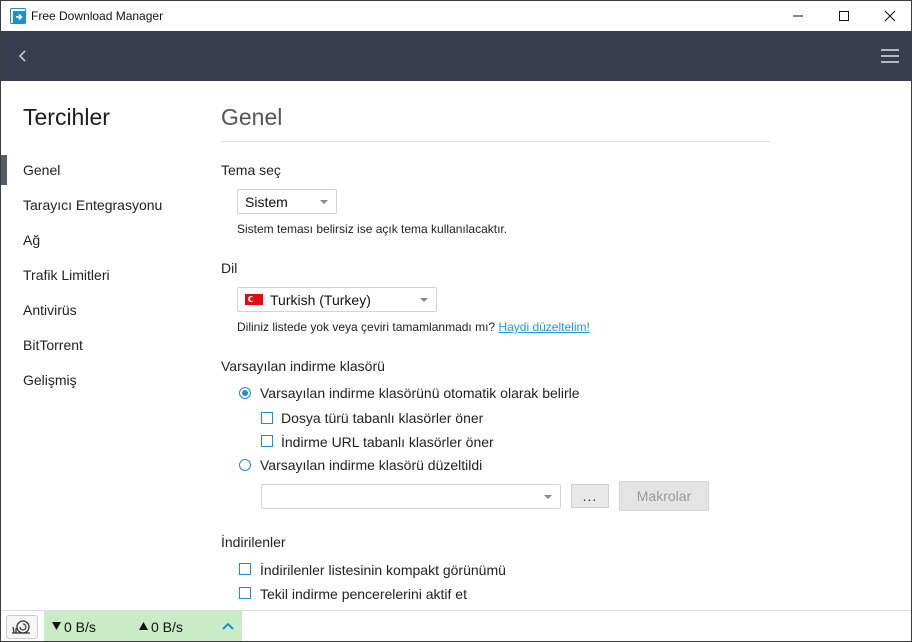  What do you see at coordinates (371, 465) in the screenshot?
I see `fixed-folder-radio-label: Varsayılan indirme klasörü düzeltildi` at bounding box center [371, 465].